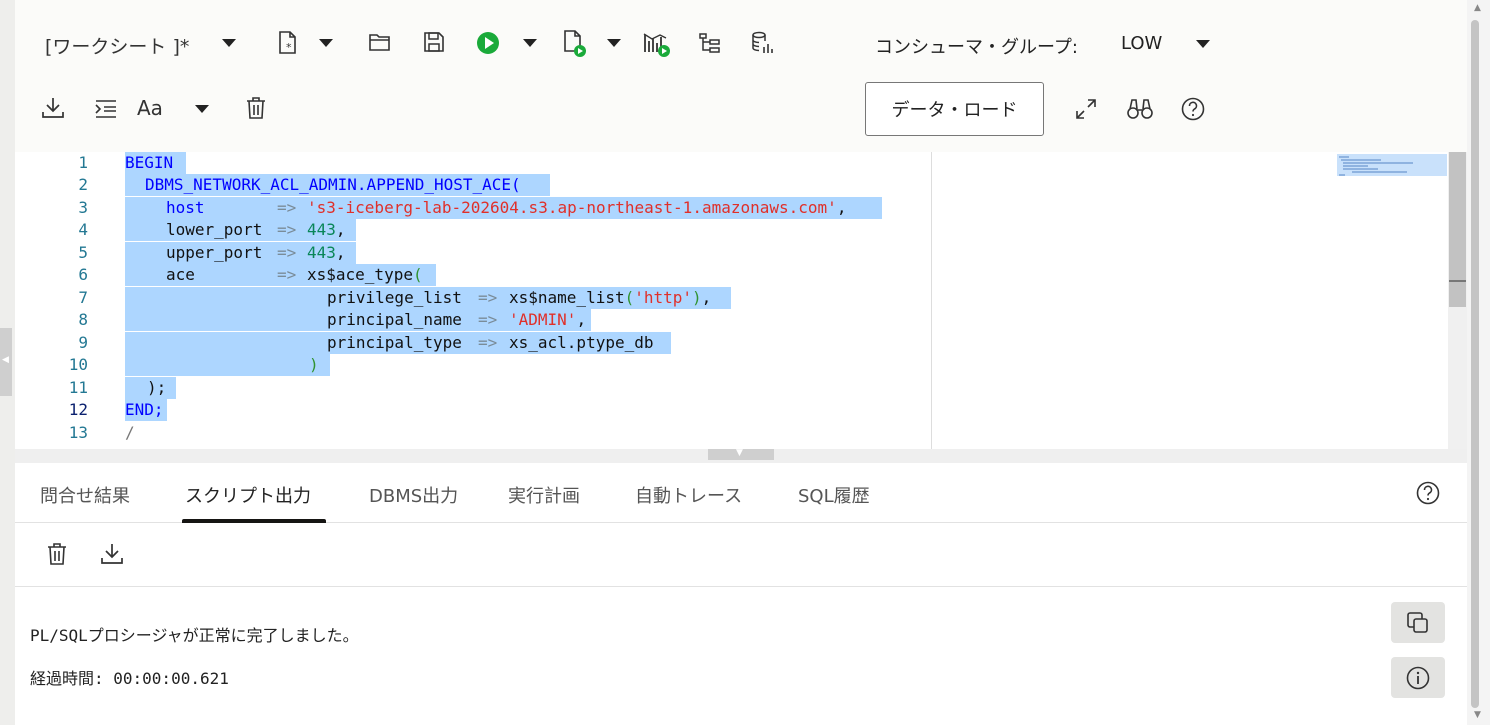 This screenshot has height=725, width=1490. I want to click on tab-autotrace: 自動トレース, so click(688, 495).